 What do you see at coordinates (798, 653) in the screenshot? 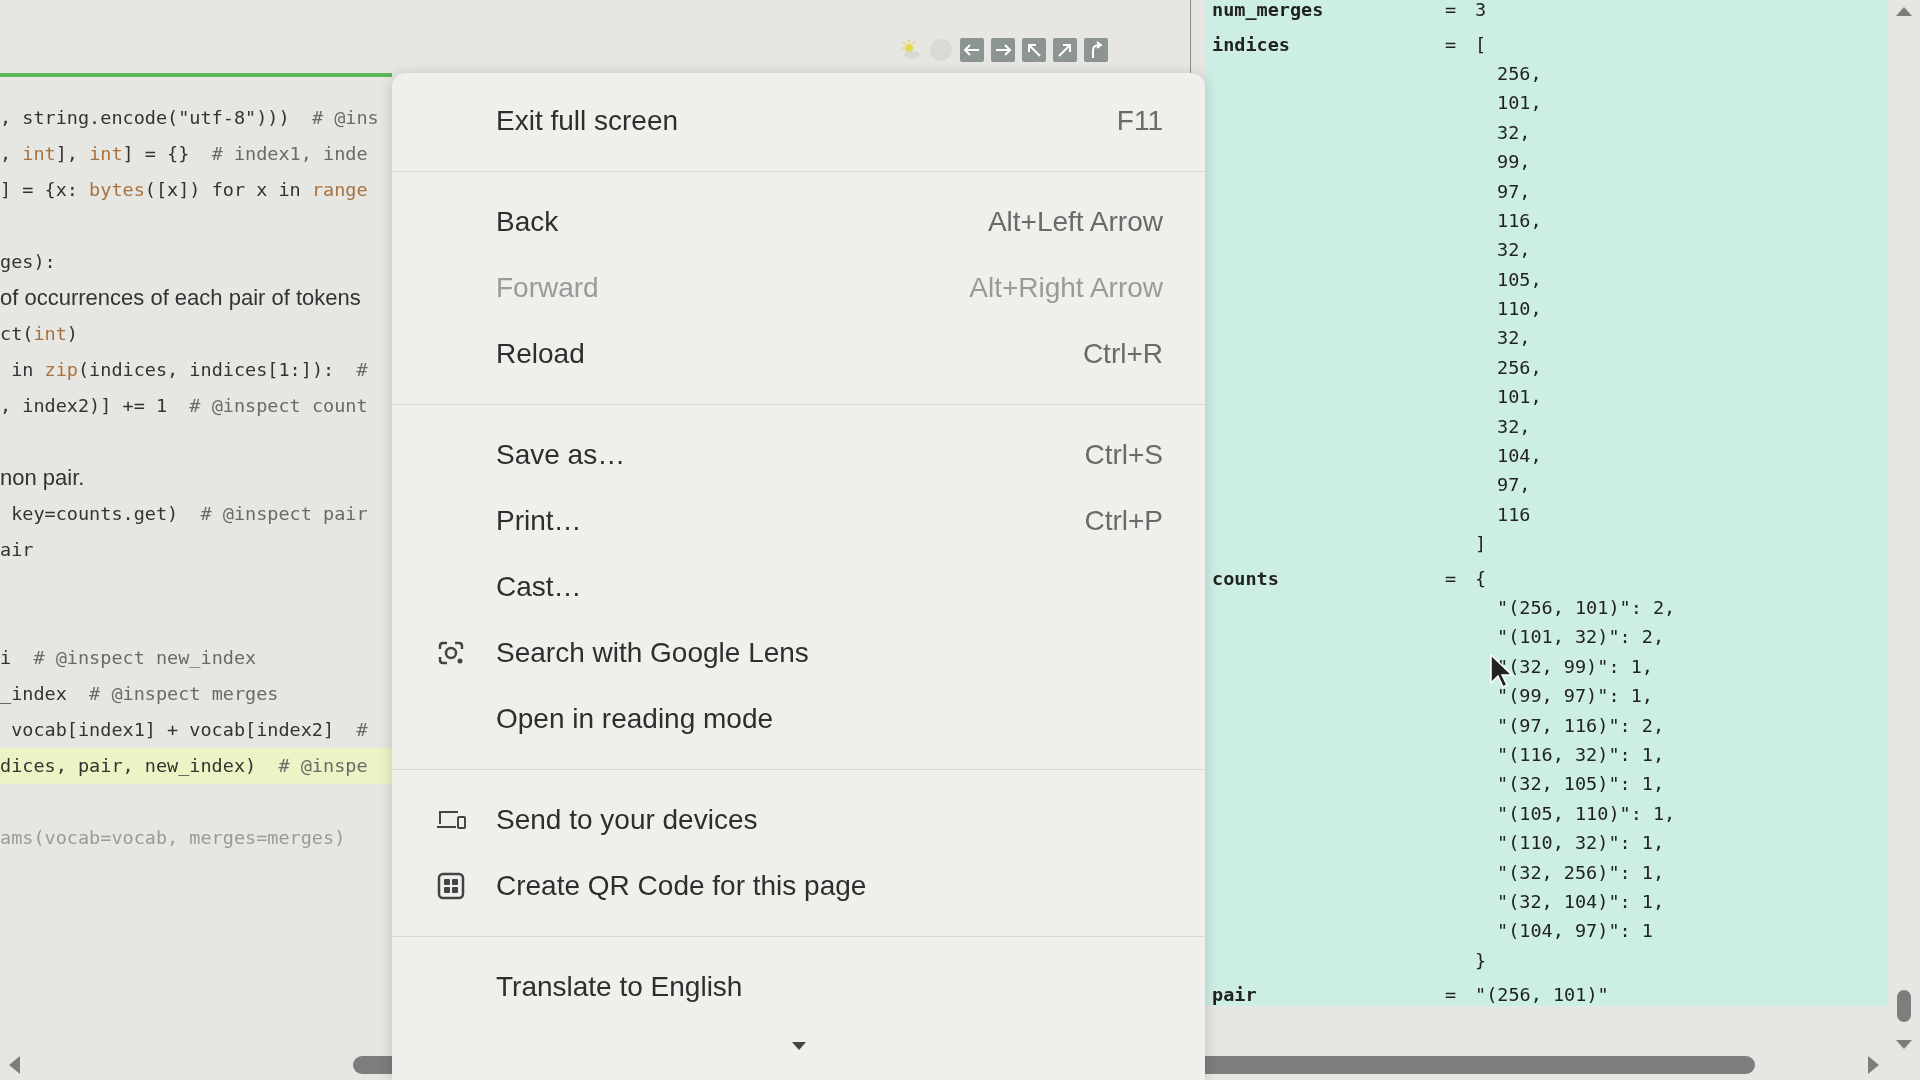
I see `menu-item: Search with Google Lens` at bounding box center [798, 653].